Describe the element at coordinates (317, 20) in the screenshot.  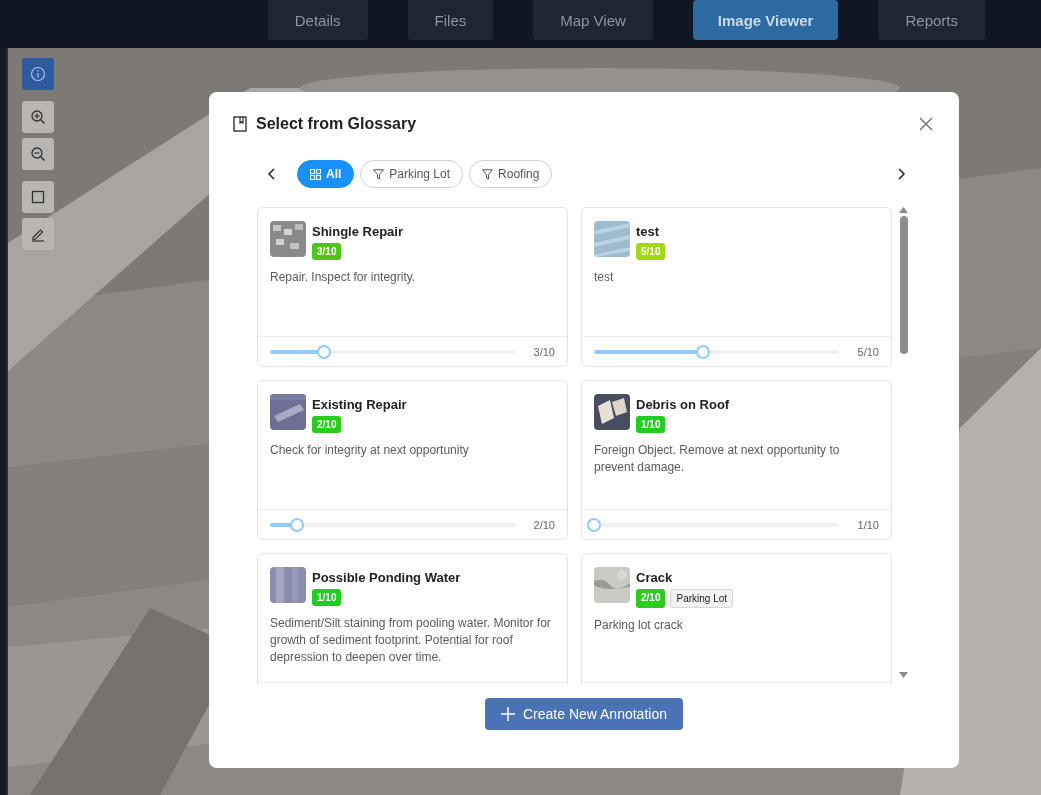
I see `nav-tab: Details` at that location.